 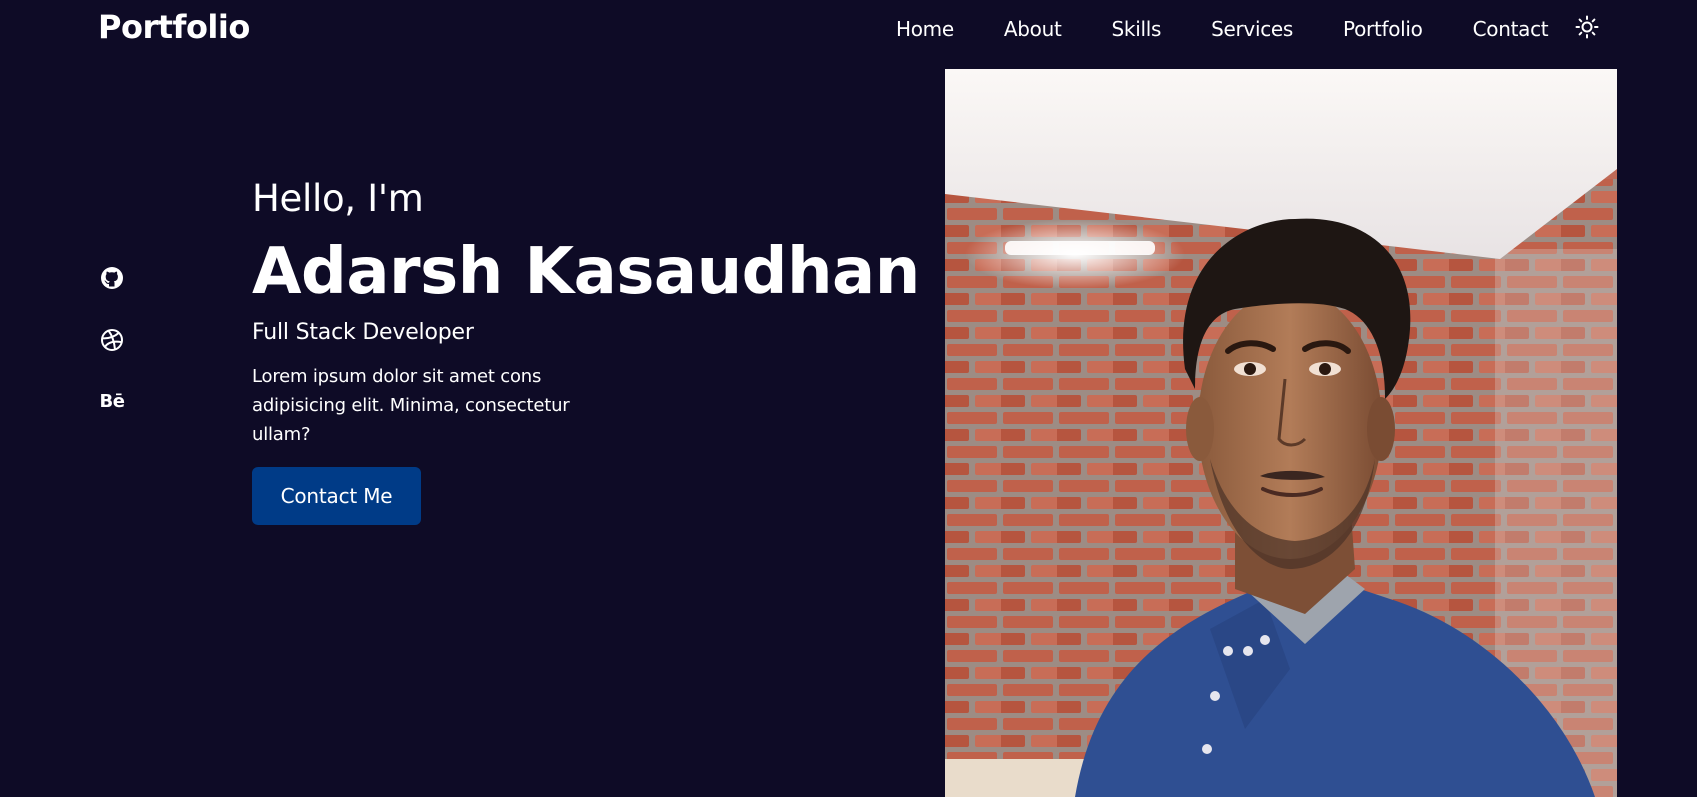 I want to click on nav-about: About, so click(x=1033, y=29).